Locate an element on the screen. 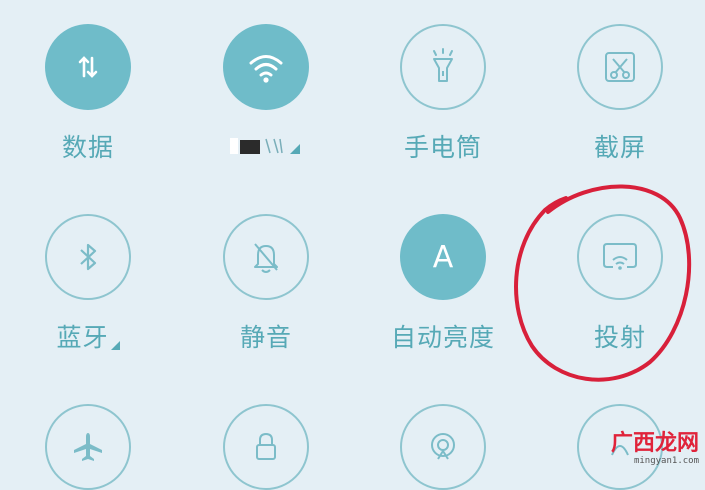 The width and height of the screenshot is (705, 490). scissors-icon is located at coordinates (620, 67).